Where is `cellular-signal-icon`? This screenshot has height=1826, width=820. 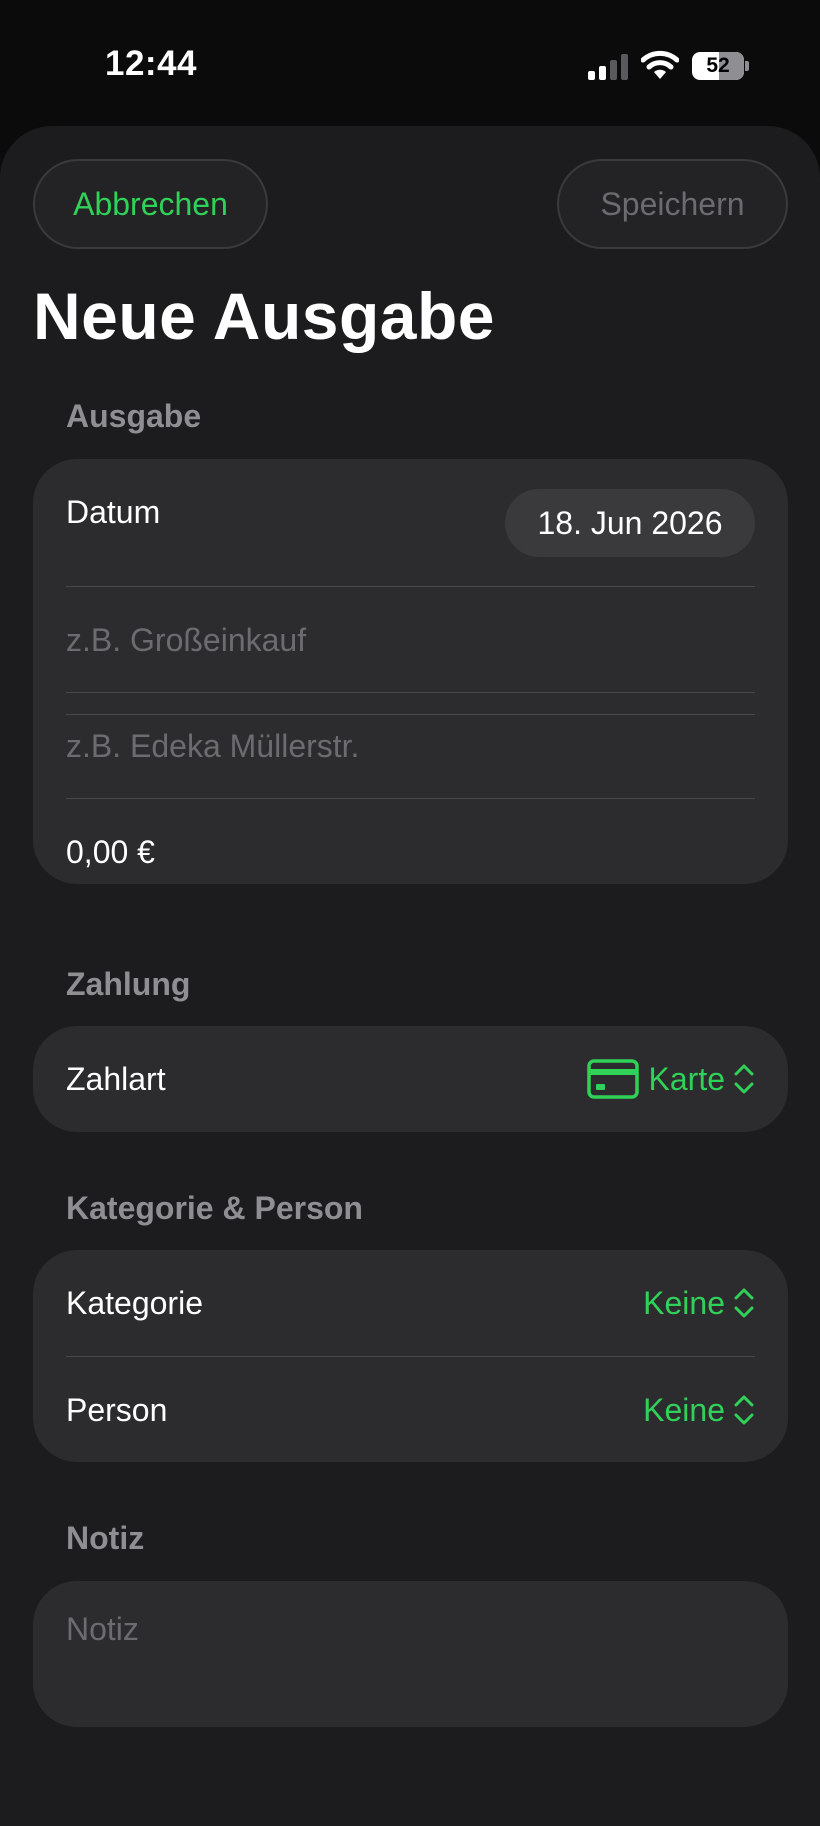 cellular-signal-icon is located at coordinates (608, 67).